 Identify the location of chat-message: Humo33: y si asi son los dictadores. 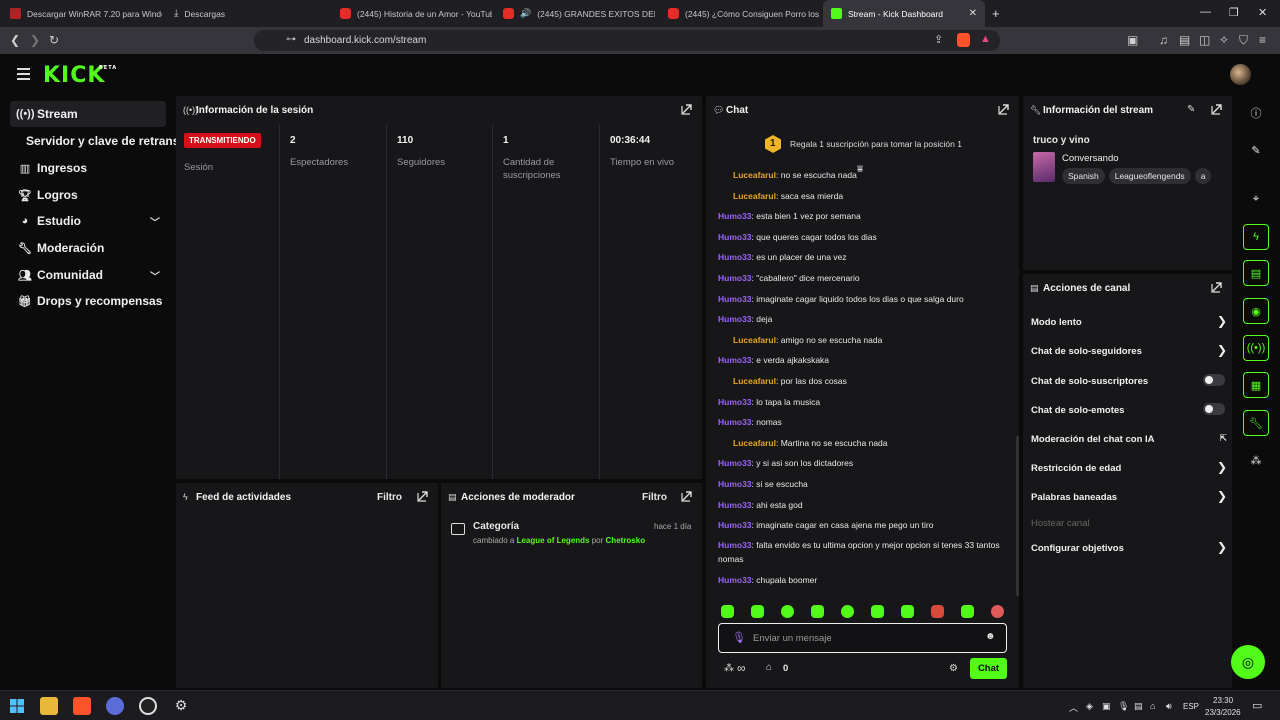
(864, 462).